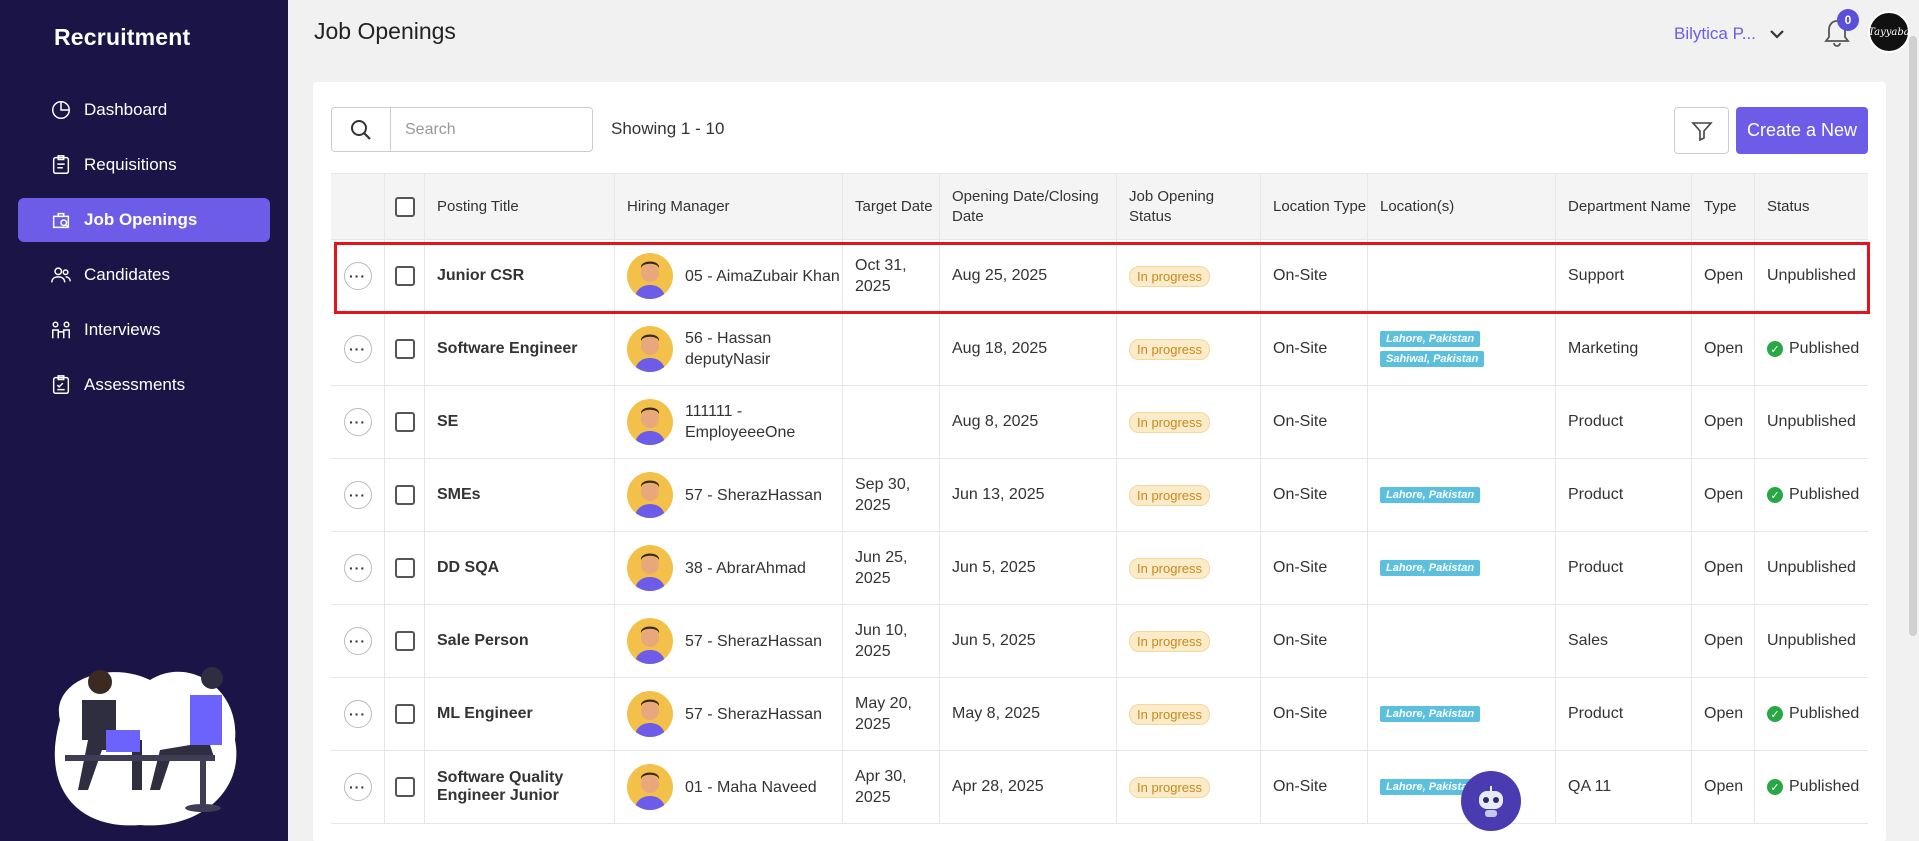 The width and height of the screenshot is (1919, 841). Describe the element at coordinates (891, 206) in the screenshot. I see `header-target-date: Target Date` at that location.